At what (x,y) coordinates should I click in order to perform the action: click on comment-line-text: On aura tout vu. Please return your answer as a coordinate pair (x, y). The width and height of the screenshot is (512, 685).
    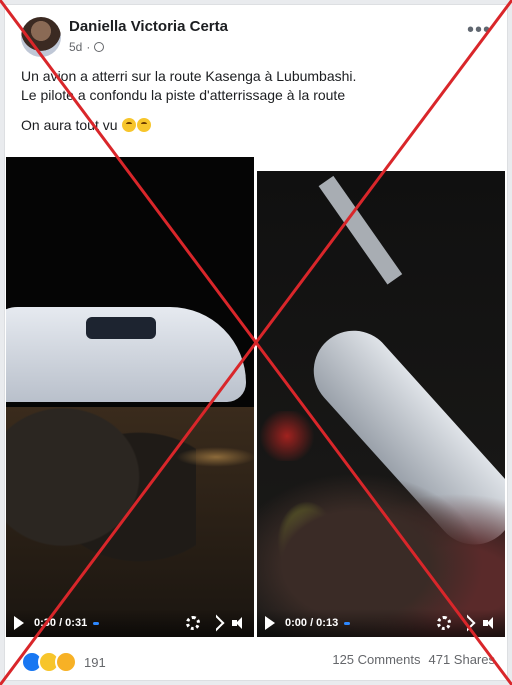
    Looking at the image, I should click on (69, 125).